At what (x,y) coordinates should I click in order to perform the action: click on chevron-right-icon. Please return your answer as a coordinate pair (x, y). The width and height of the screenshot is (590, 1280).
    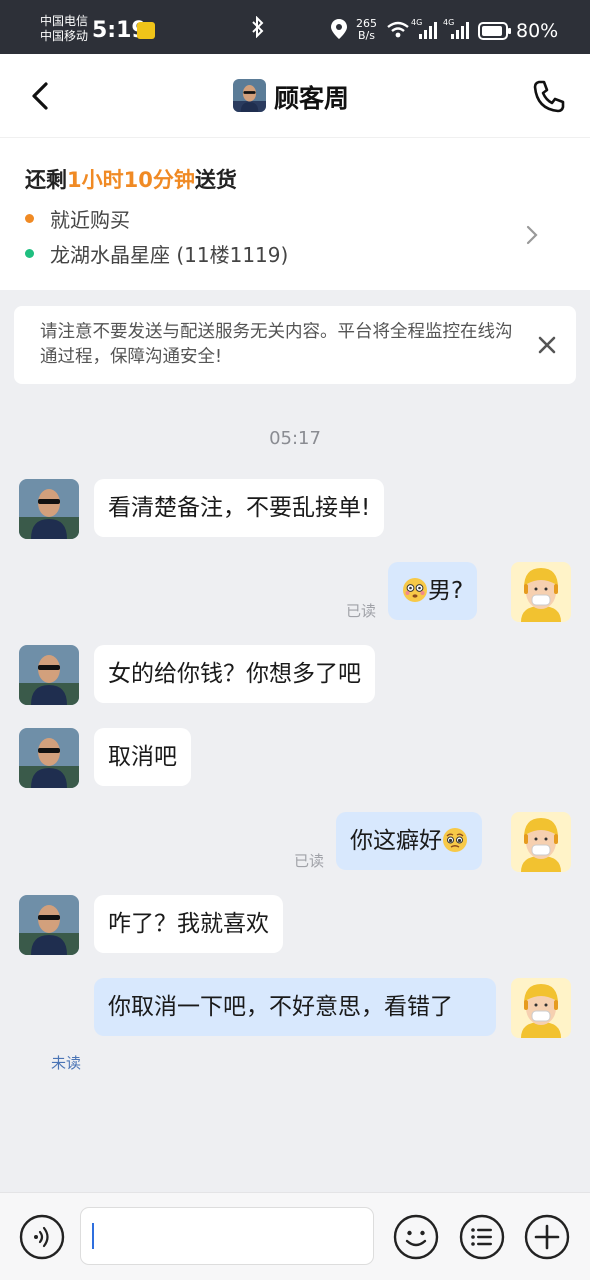
    Looking at the image, I should click on (532, 235).